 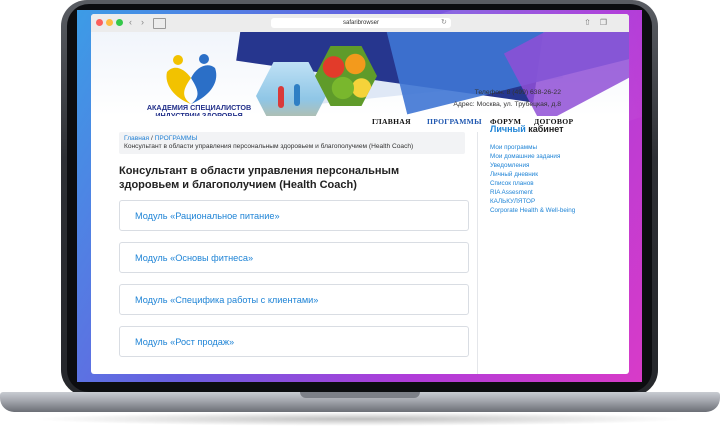 I want to click on close-window-button, so click(x=99, y=22).